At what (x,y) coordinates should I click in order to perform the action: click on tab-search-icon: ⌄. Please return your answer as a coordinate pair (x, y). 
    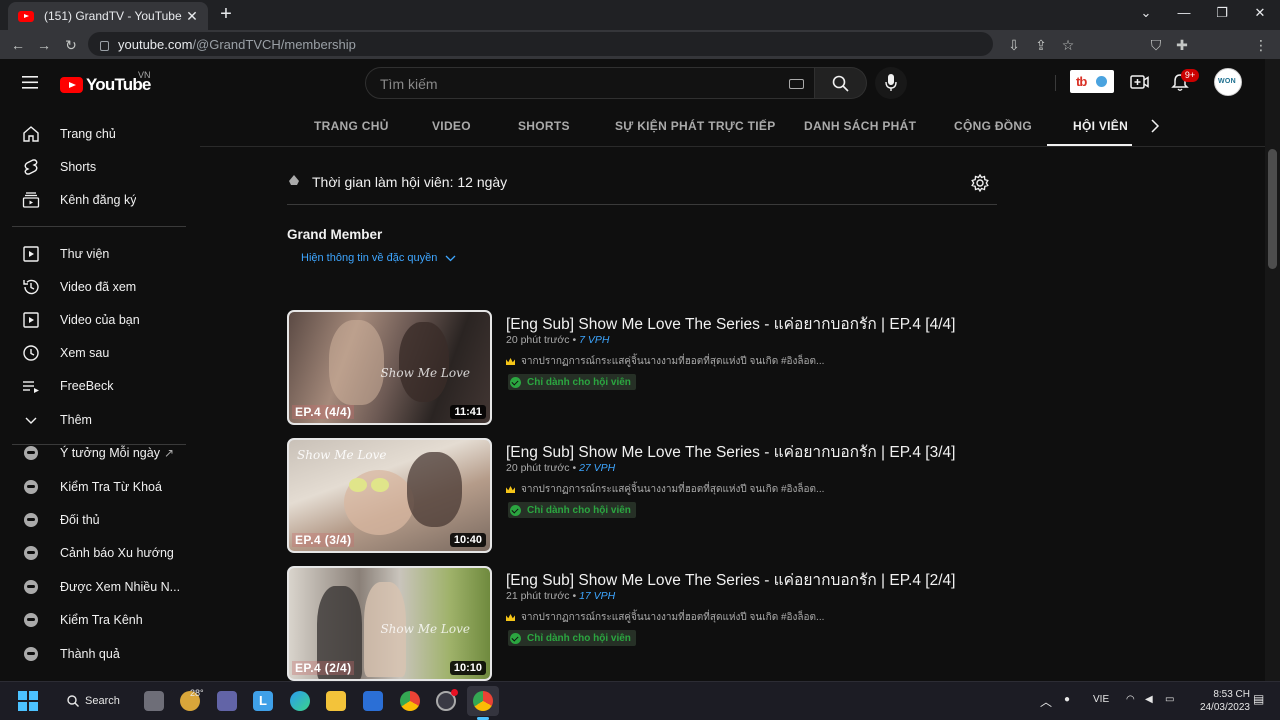
    Looking at the image, I should click on (1146, 13).